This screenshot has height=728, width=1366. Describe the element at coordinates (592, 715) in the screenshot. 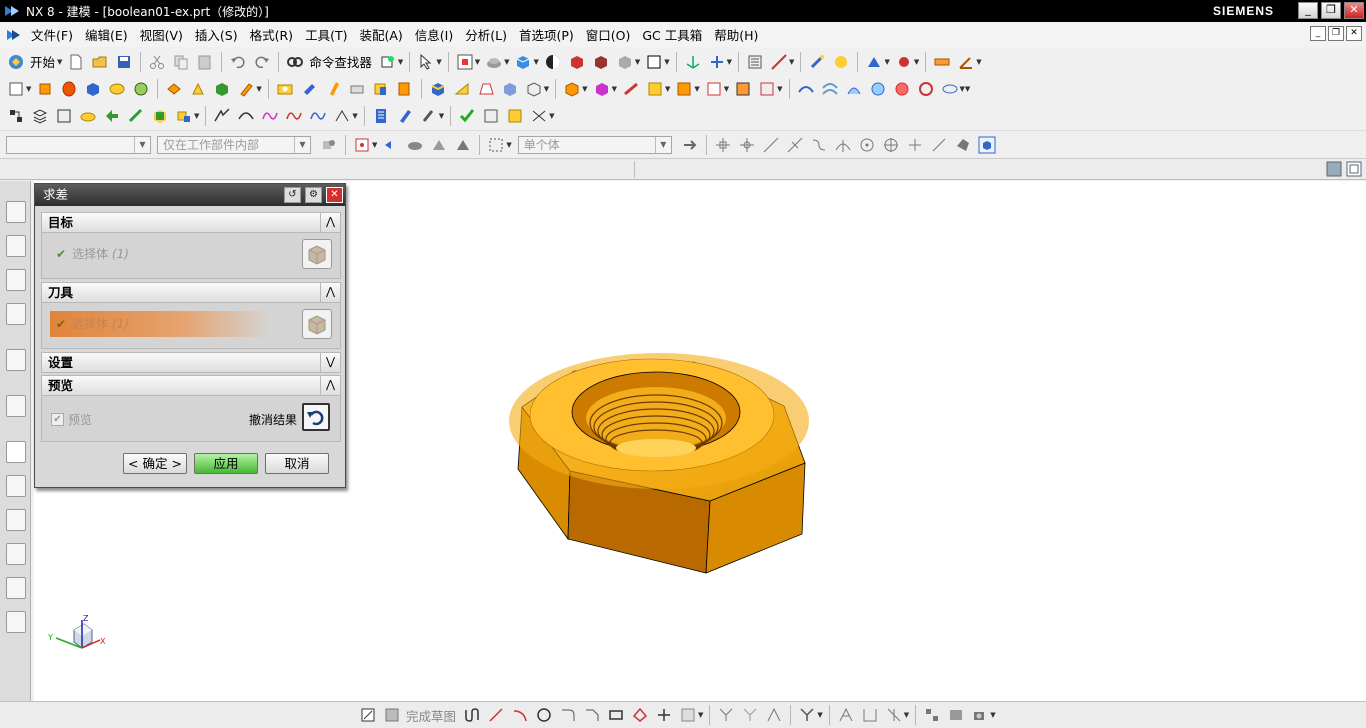

I see `chamfer-sketch-icon` at that location.